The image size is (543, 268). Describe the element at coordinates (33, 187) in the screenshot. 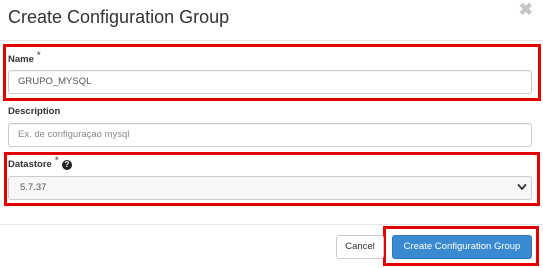

I see `datastore-selected-value: 5.7.37` at that location.